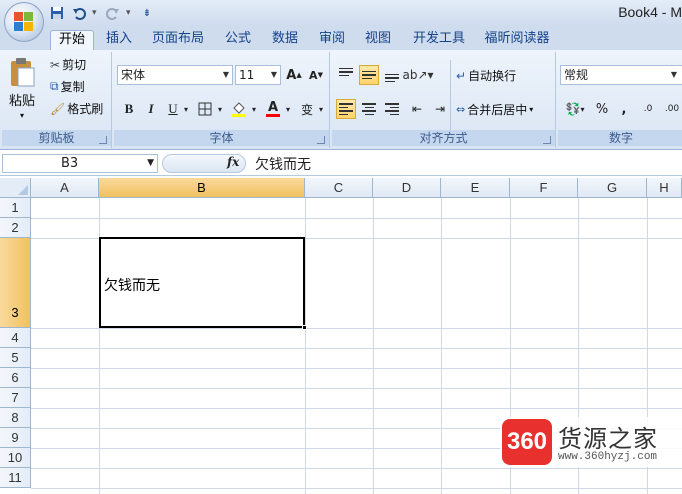 The height and width of the screenshot is (494, 682). Describe the element at coordinates (378, 40) in the screenshot. I see `tab-view: 视图` at that location.